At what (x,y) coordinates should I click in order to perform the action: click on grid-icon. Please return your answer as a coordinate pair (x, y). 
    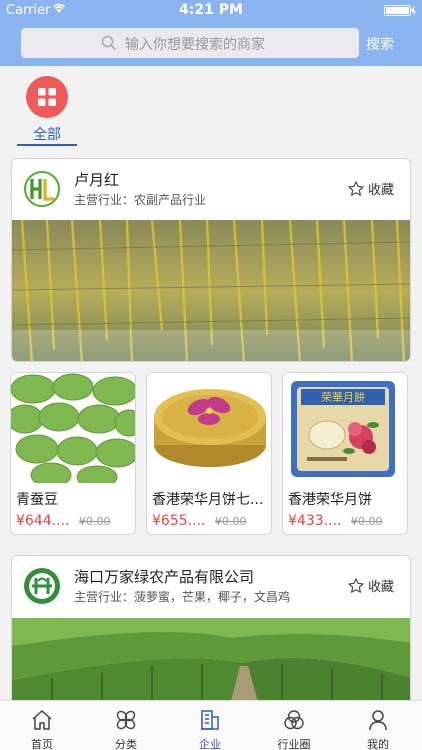
    Looking at the image, I should click on (47, 97).